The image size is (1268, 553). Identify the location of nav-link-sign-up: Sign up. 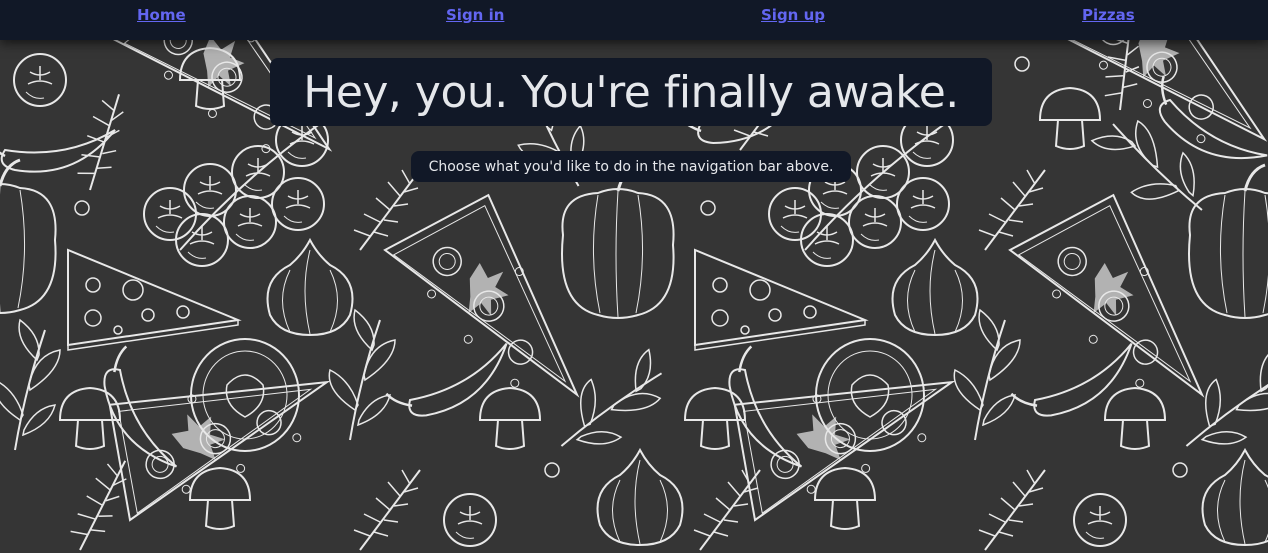
(793, 15).